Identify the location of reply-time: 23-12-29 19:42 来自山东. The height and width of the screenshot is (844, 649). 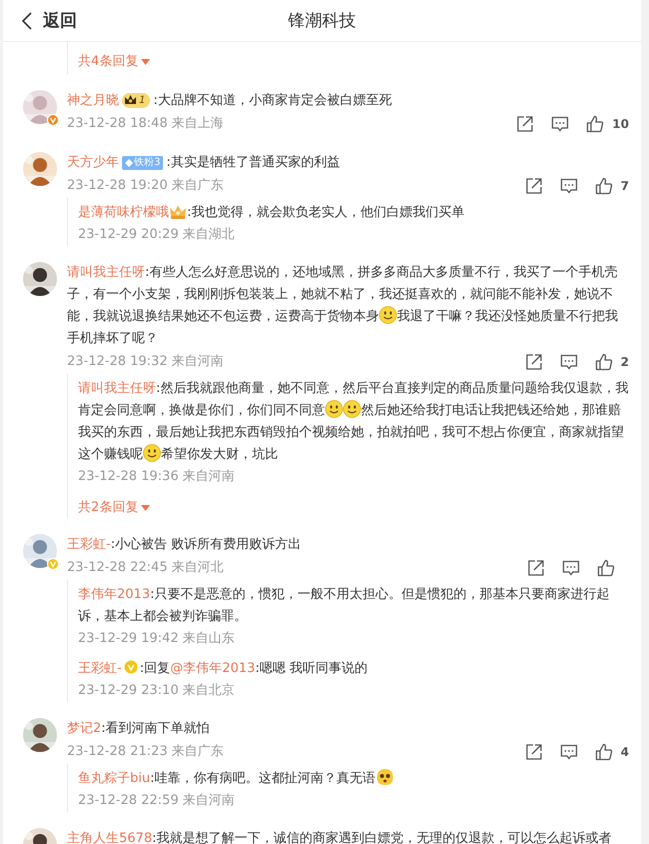
(157, 639).